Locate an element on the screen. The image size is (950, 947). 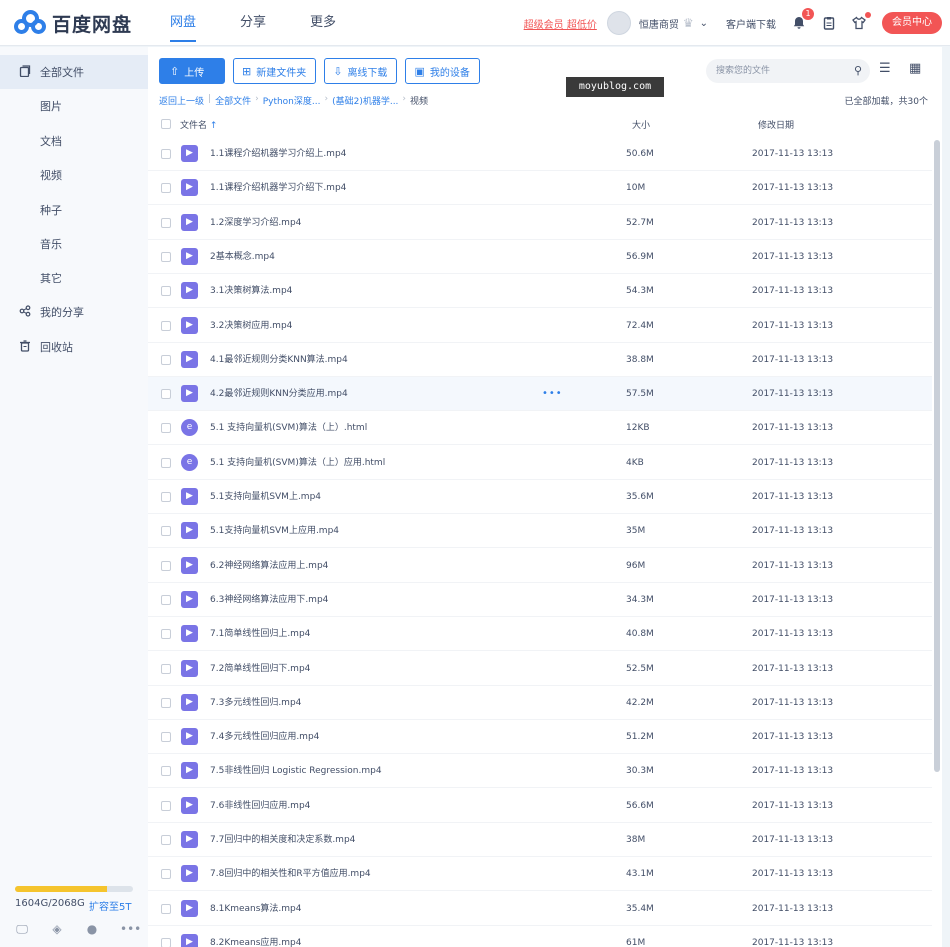
file-name: 5.1 支持向量机(SVM)算法（上）.html is located at coordinates (288, 428).